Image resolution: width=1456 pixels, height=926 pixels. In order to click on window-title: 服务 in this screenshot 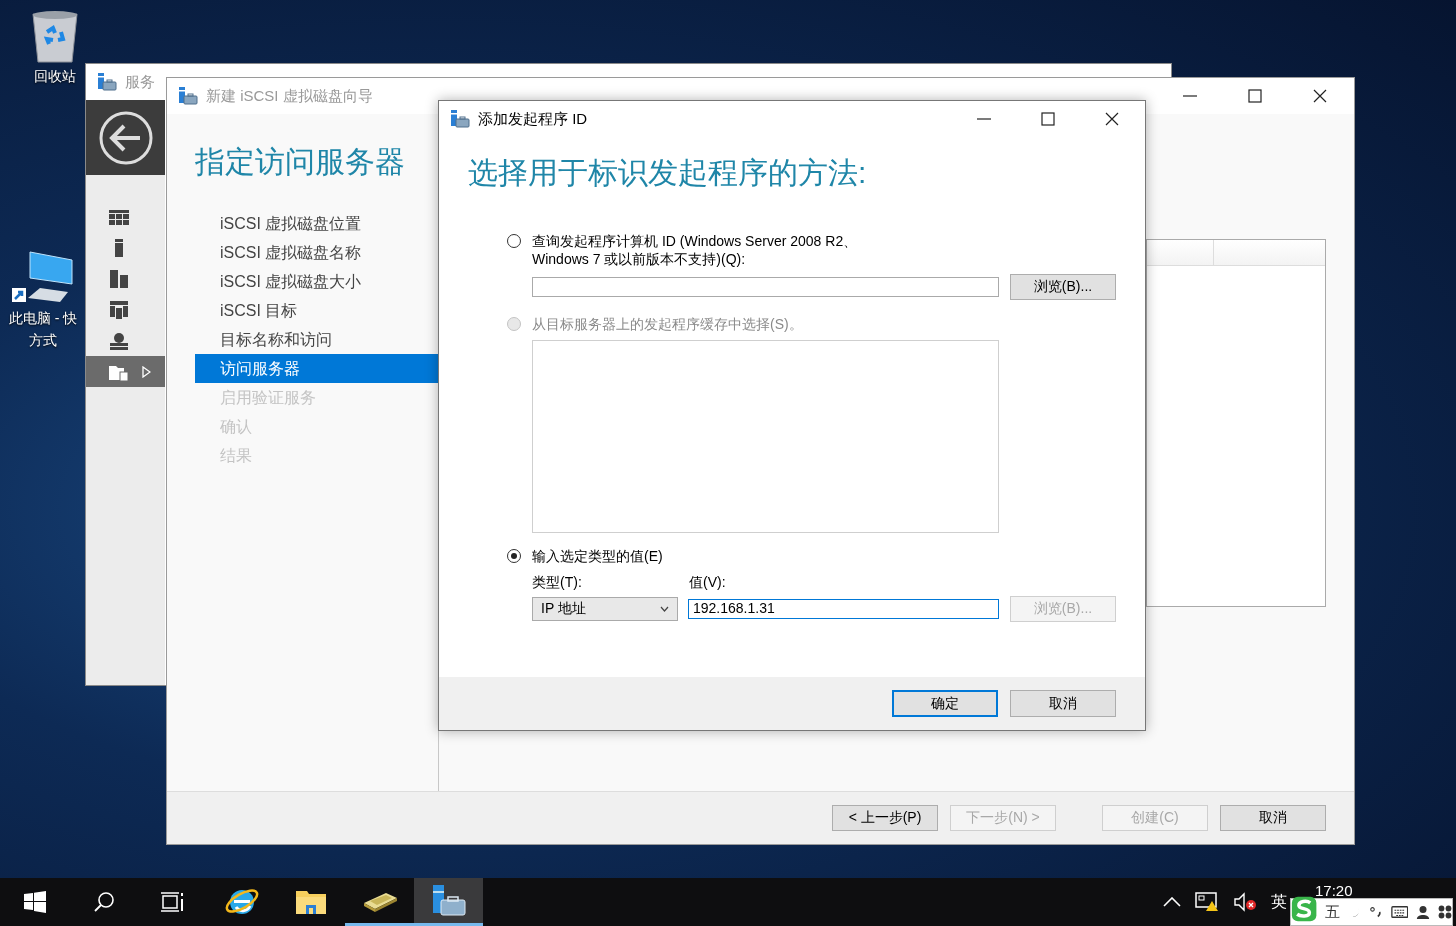, I will do `click(140, 82)`.